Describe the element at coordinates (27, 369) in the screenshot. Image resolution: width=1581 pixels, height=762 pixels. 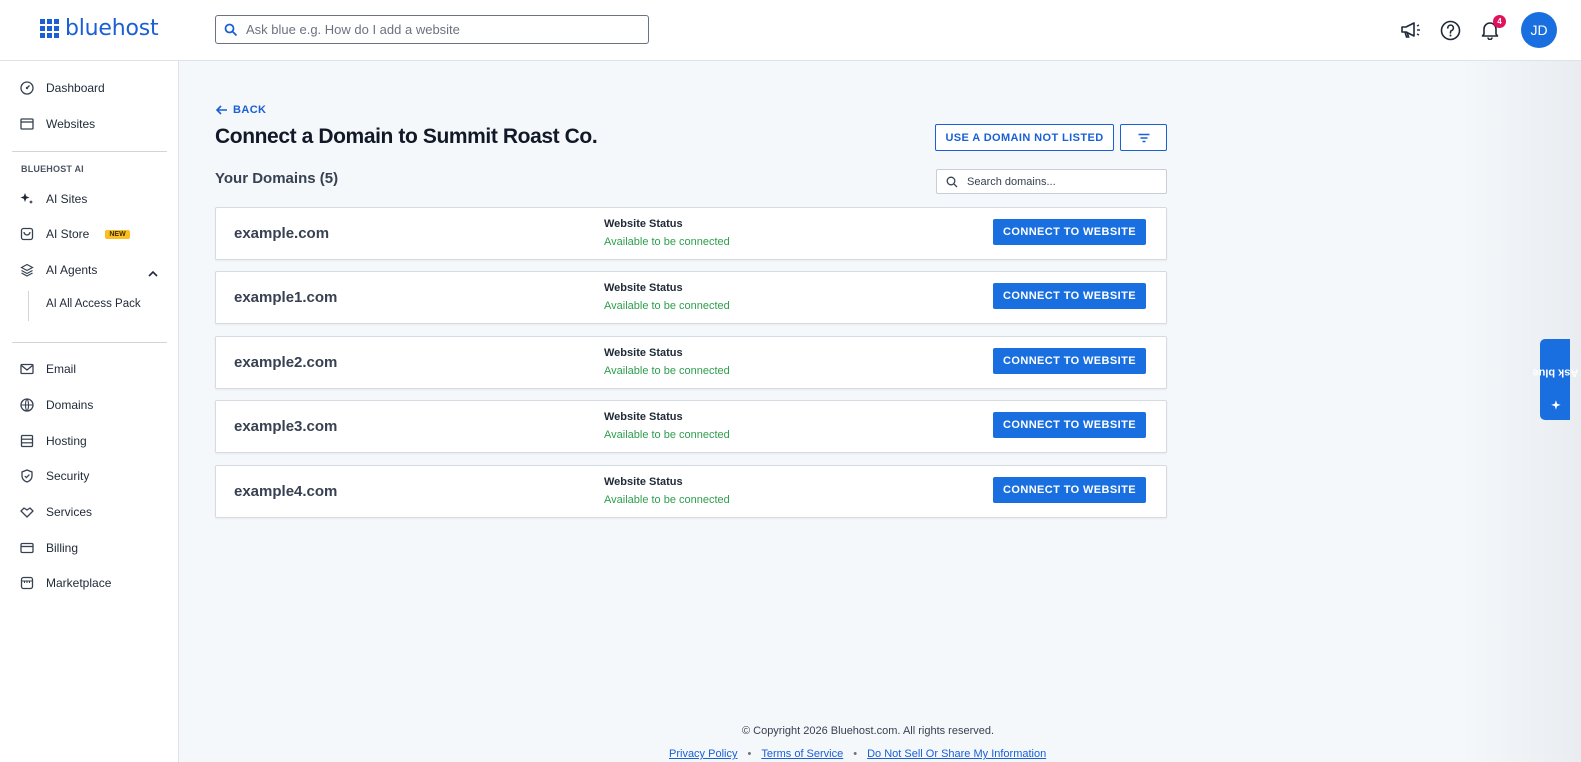
I see `mail-icon` at that location.